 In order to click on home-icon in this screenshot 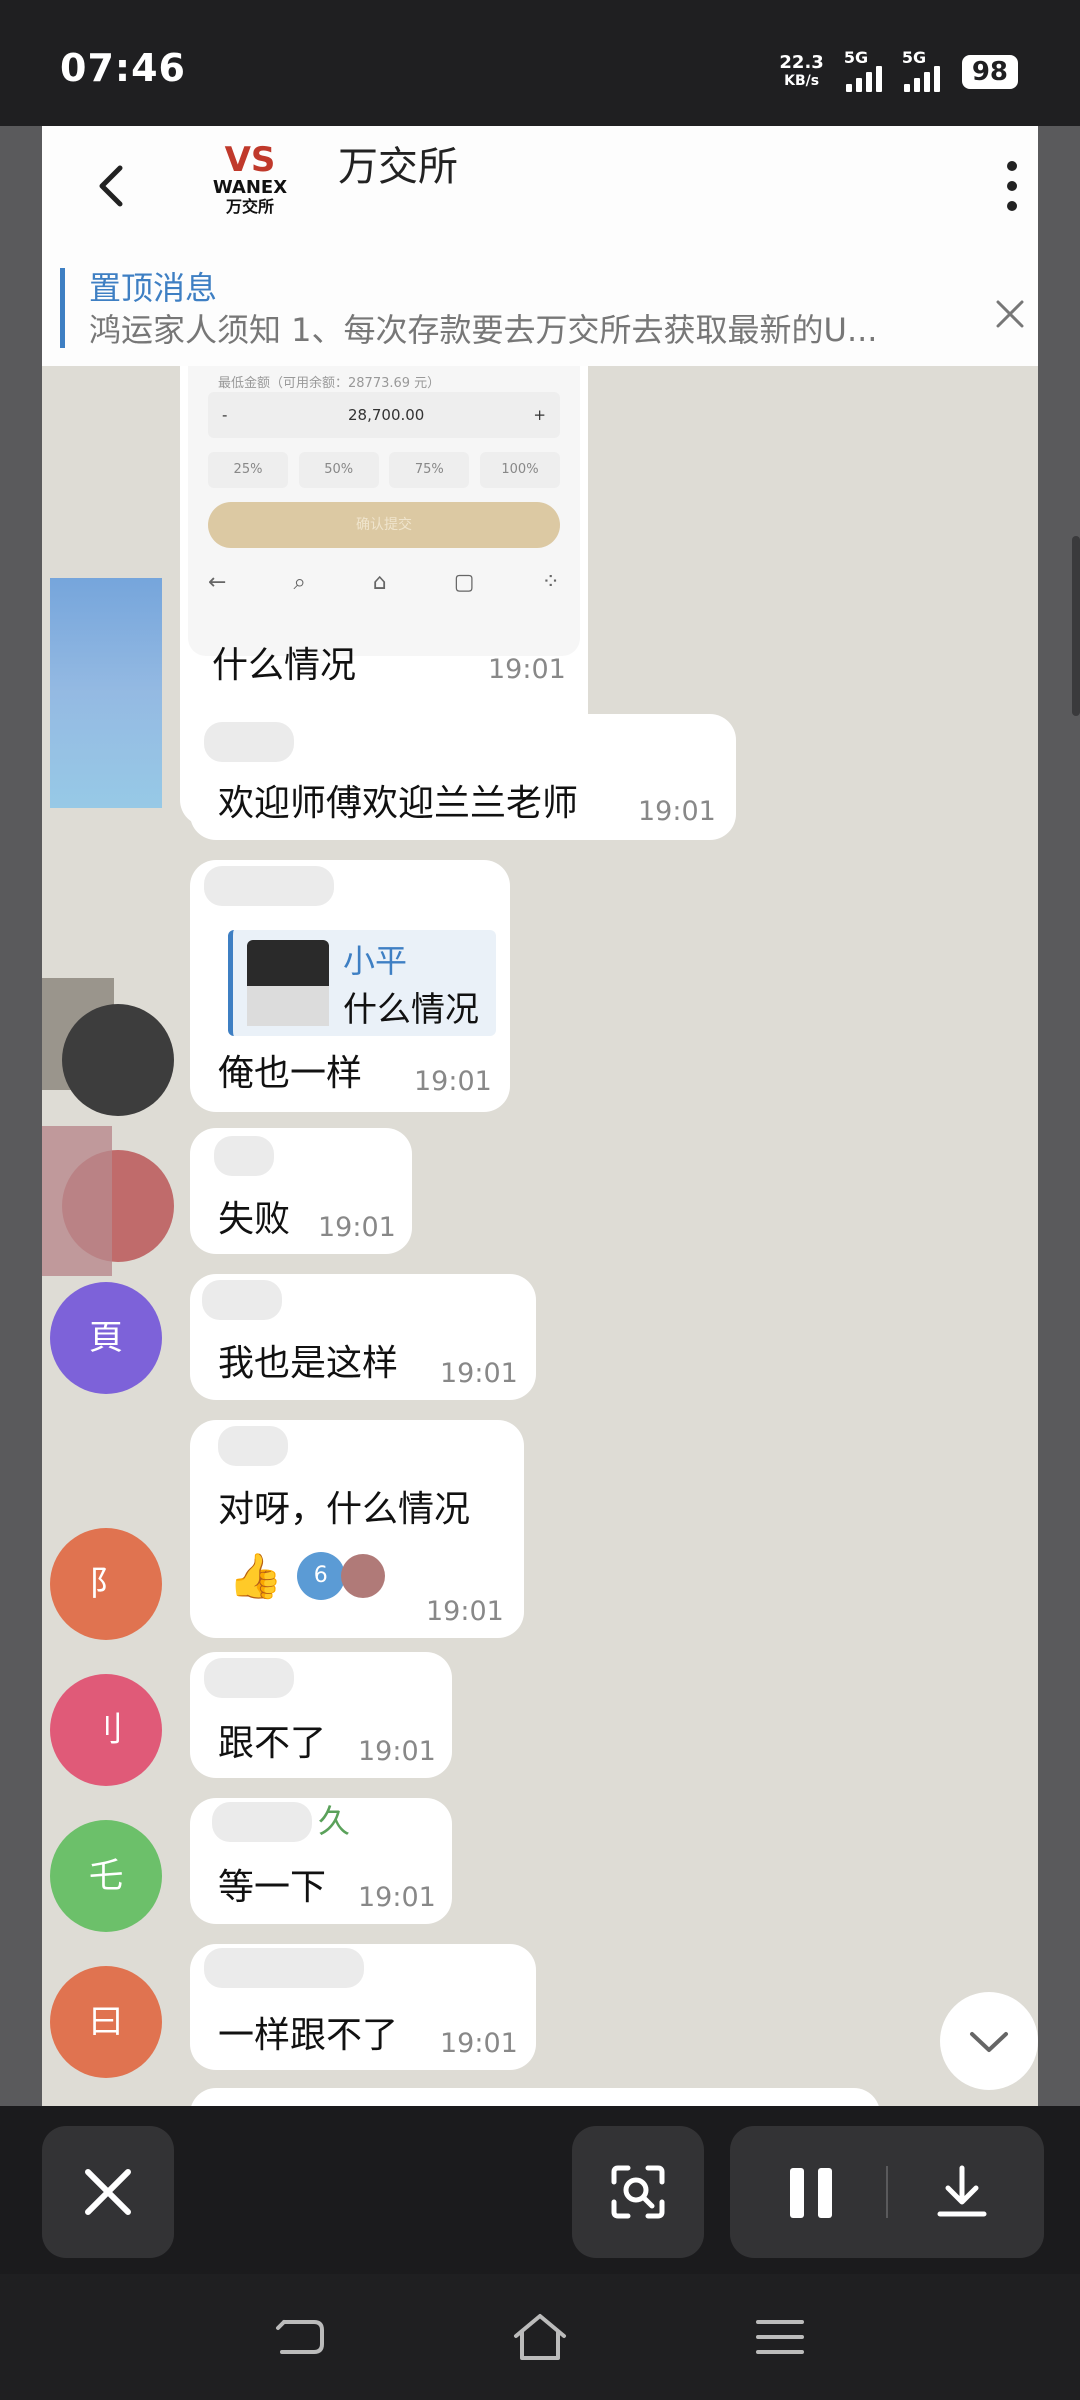, I will do `click(540, 2337)`.